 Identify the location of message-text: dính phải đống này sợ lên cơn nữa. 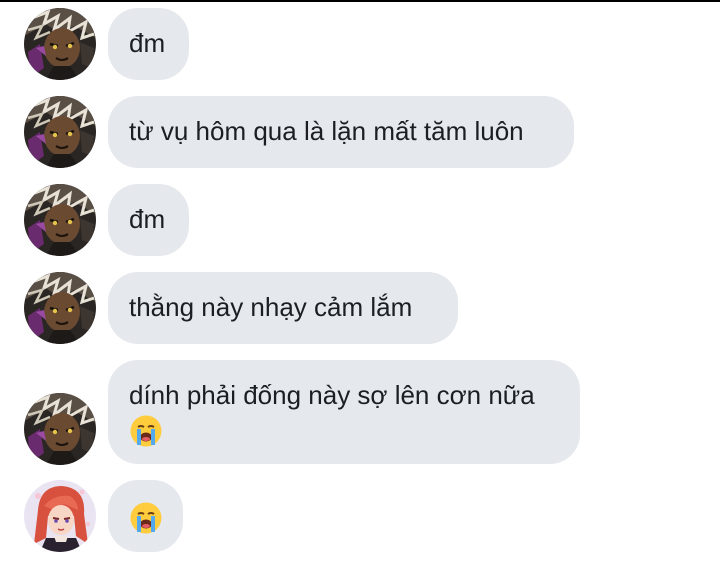
(332, 395).